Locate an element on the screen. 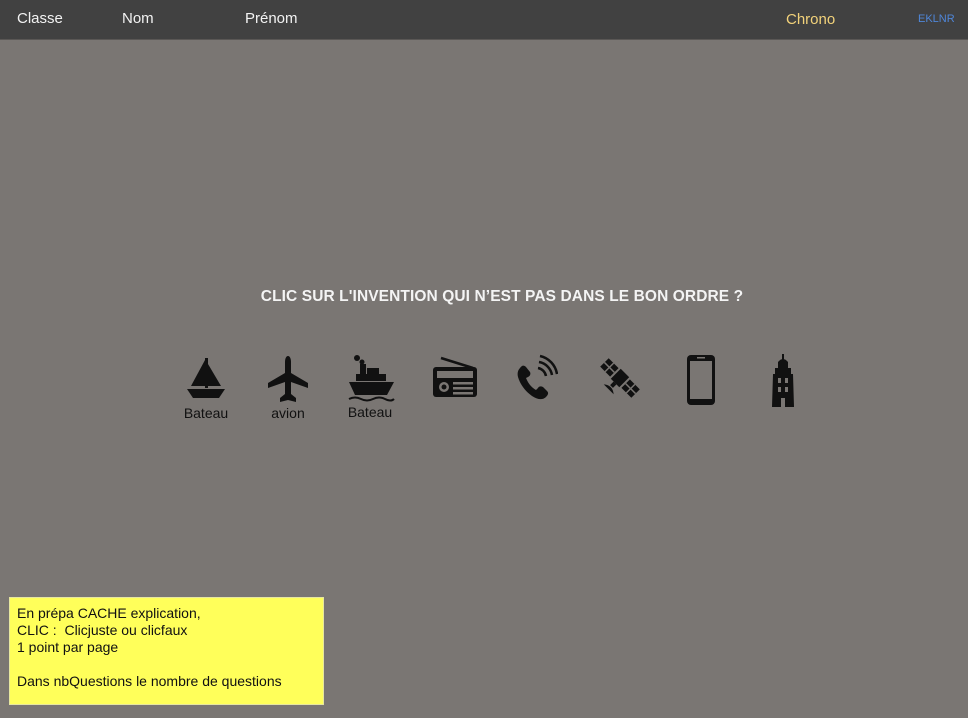 The width and height of the screenshot is (968, 718). prenom-field: Prénom is located at coordinates (271, 18).